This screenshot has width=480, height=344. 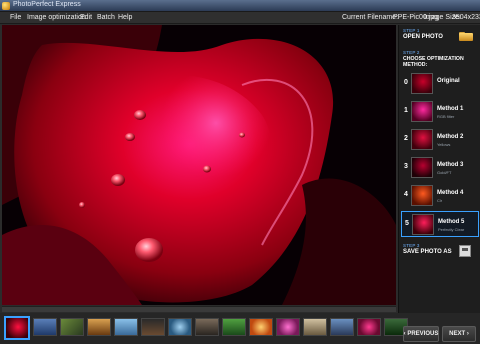 I want to click on previous-button: ‹ PREVIOUS, so click(x=421, y=334).